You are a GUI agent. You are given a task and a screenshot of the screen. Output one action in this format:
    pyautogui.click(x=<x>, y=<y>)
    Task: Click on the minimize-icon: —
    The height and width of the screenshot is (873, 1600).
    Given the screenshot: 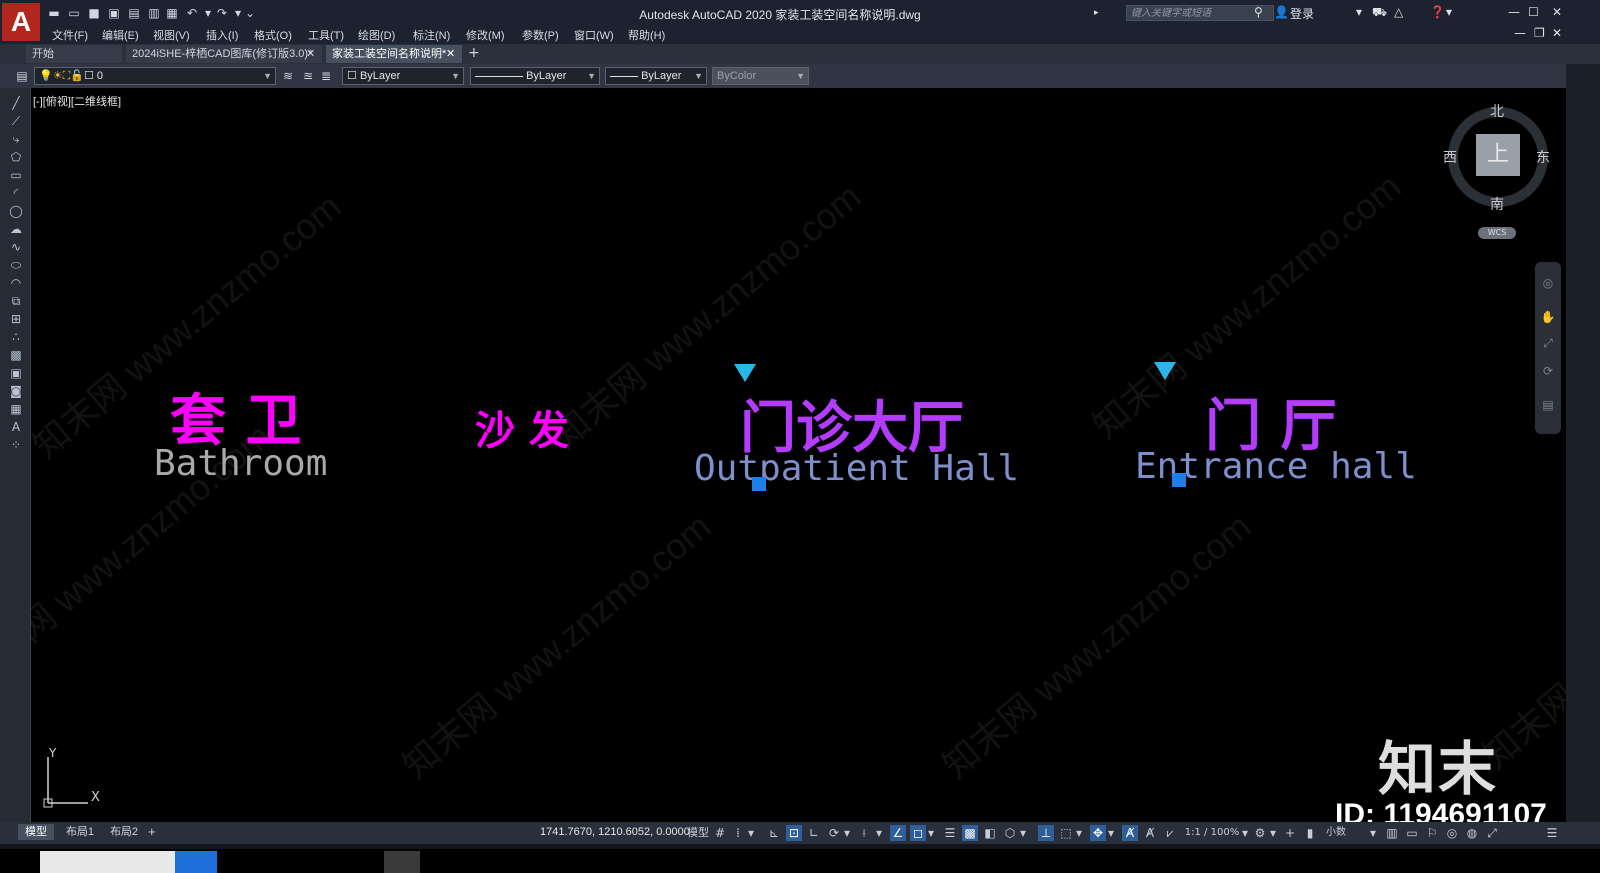 What is the action you would take?
    pyautogui.click(x=1514, y=12)
    